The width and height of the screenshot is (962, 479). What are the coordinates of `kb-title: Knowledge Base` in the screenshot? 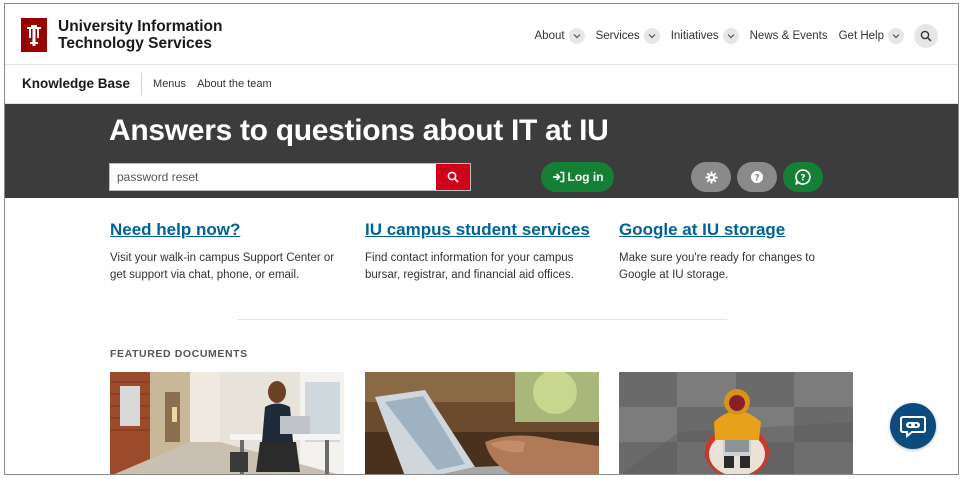 It's located at (74, 84).